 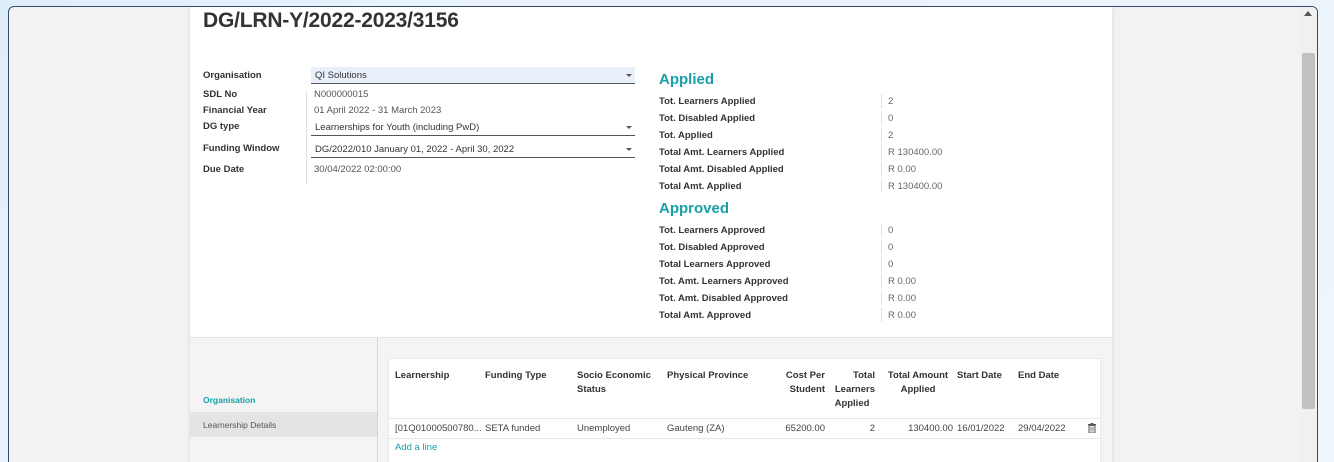 What do you see at coordinates (859, 281) in the screenshot?
I see `approved-stat-row: Tot. Amt. Learners Approved R 0.00` at bounding box center [859, 281].